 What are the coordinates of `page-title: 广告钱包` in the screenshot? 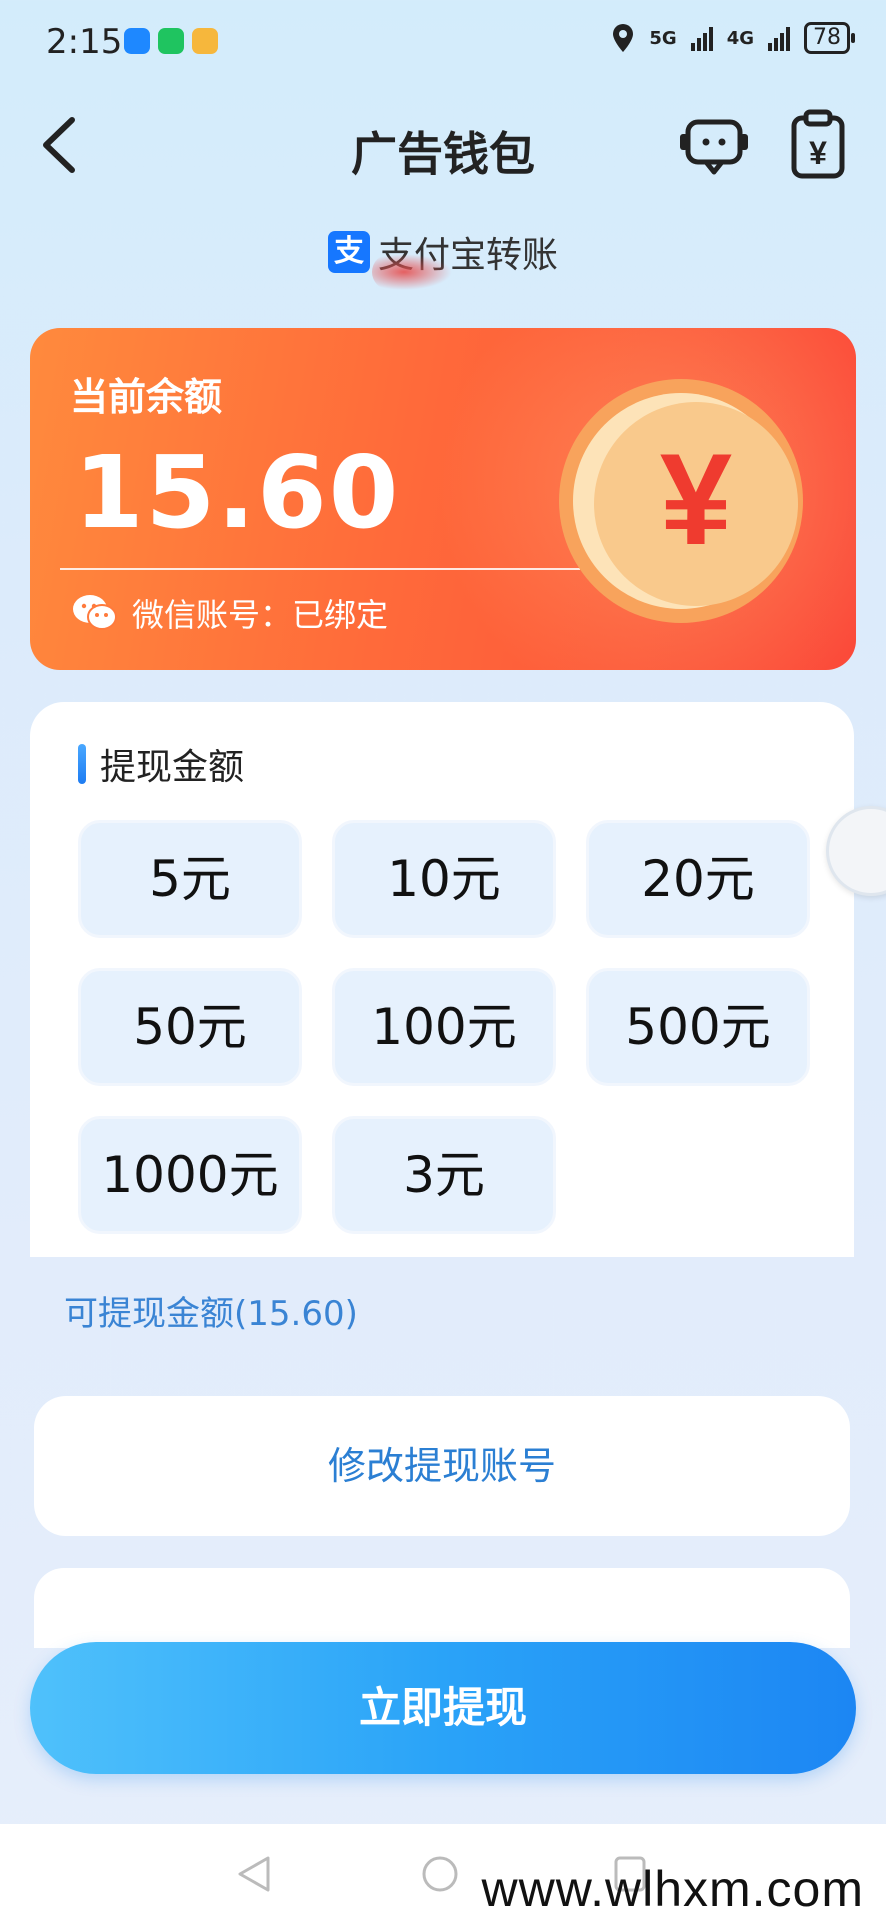 It's located at (443, 154).